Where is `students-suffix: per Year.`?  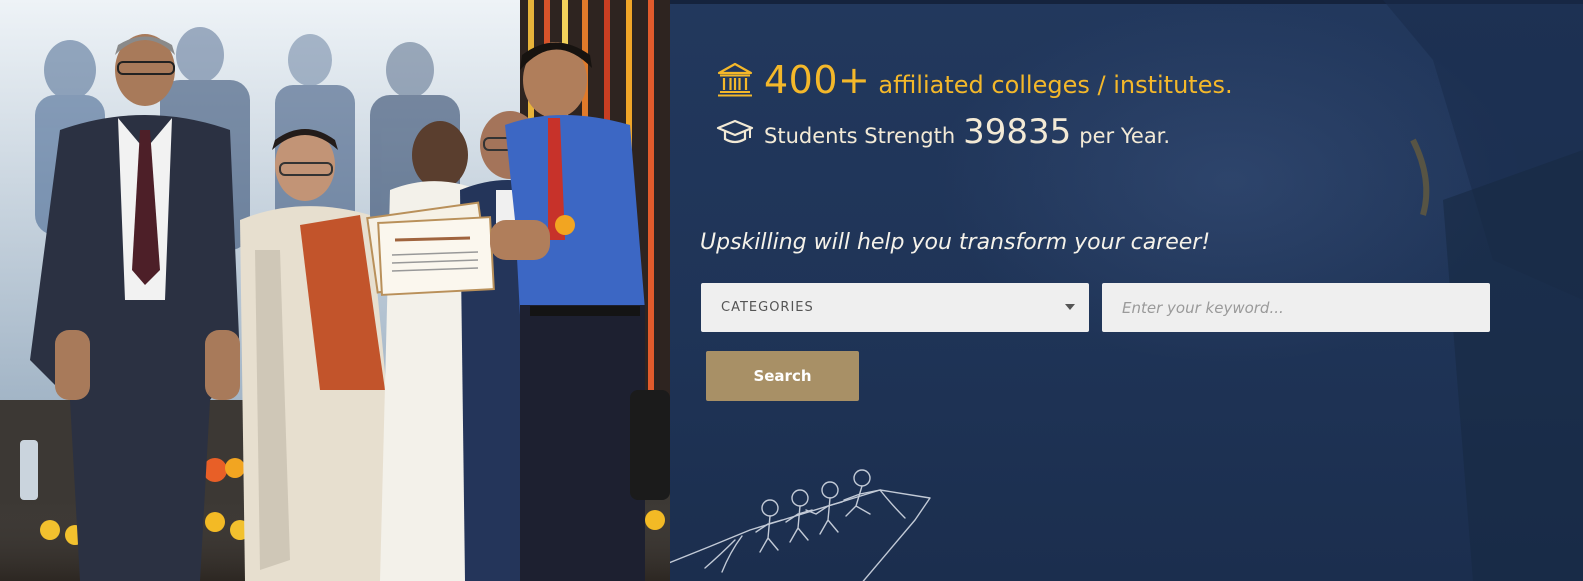
students-suffix: per Year. is located at coordinates (1125, 136).